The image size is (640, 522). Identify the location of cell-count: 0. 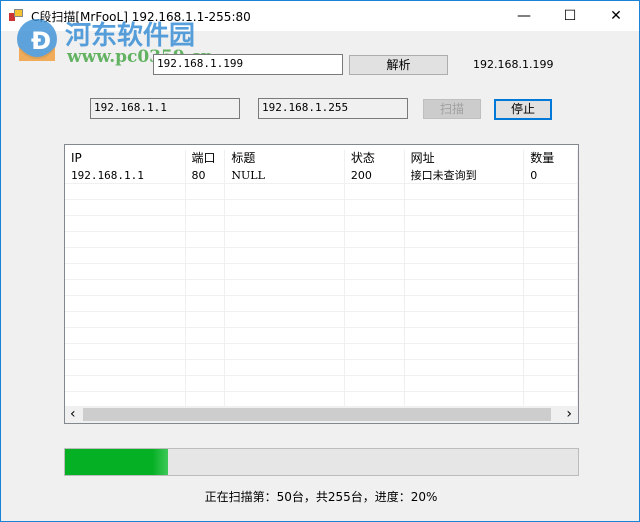
(551, 175).